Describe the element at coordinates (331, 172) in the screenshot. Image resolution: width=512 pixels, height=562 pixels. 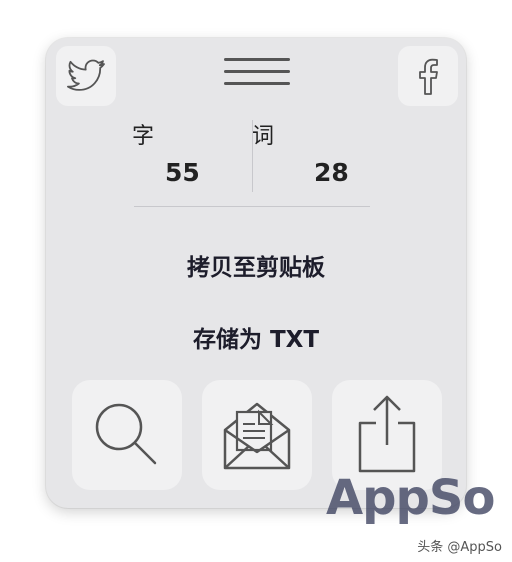
I see `words-count: 28` at that location.